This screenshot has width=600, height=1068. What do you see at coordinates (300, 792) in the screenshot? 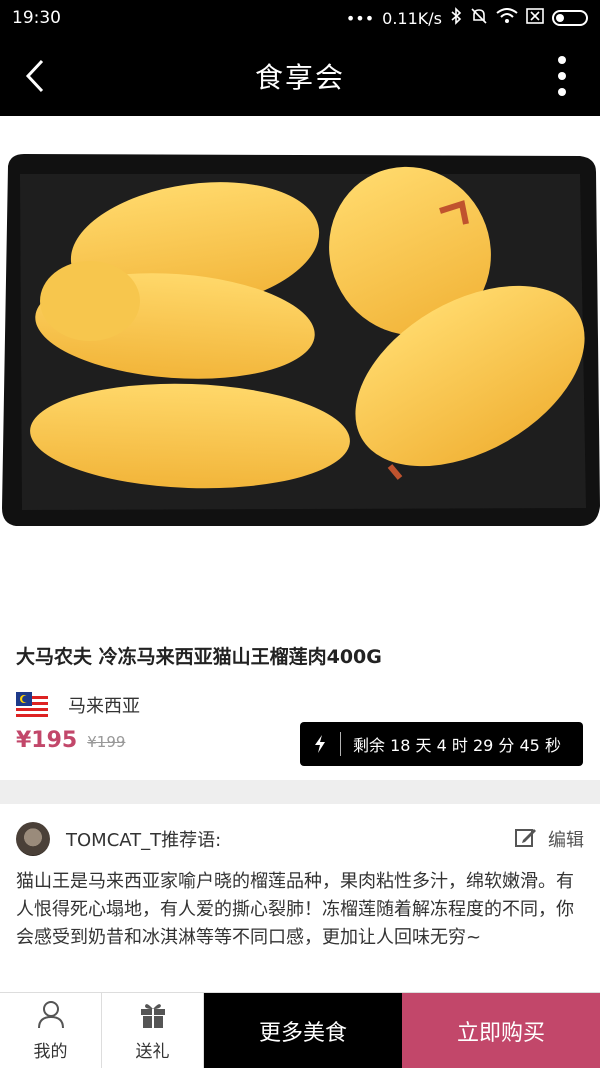
I see `section-divider` at bounding box center [300, 792].